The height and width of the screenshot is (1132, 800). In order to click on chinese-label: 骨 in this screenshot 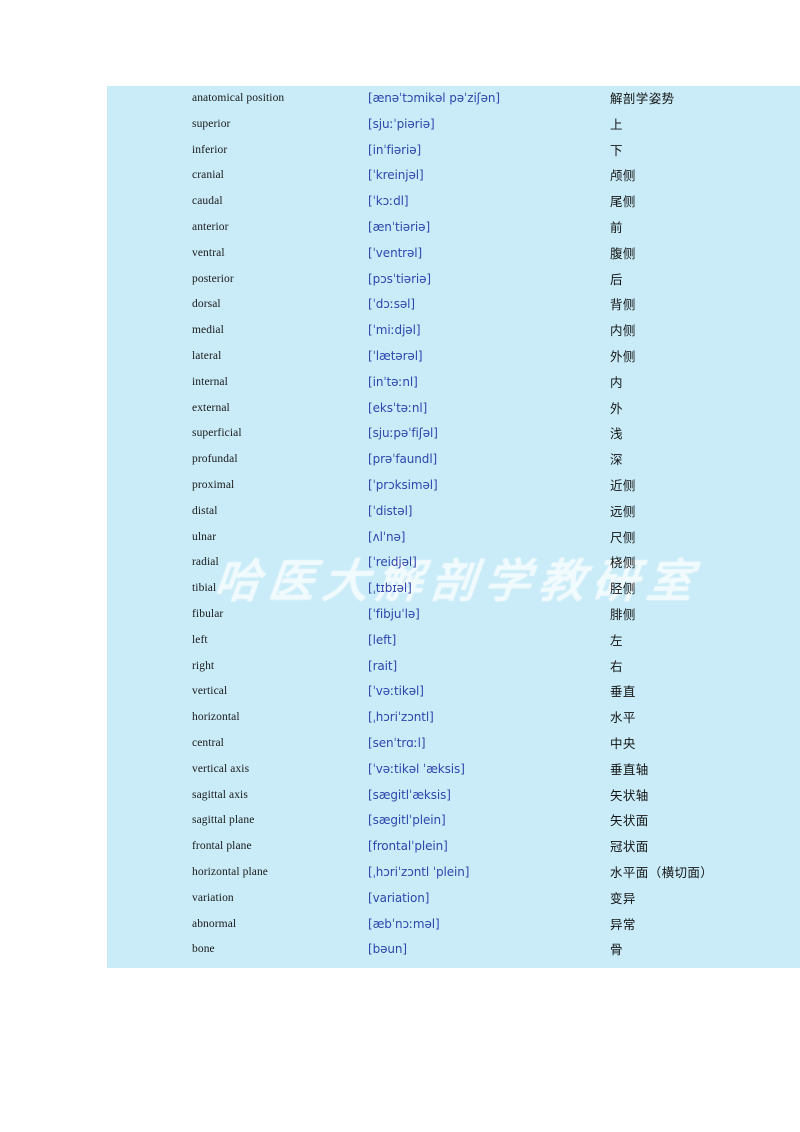, I will do `click(616, 950)`.